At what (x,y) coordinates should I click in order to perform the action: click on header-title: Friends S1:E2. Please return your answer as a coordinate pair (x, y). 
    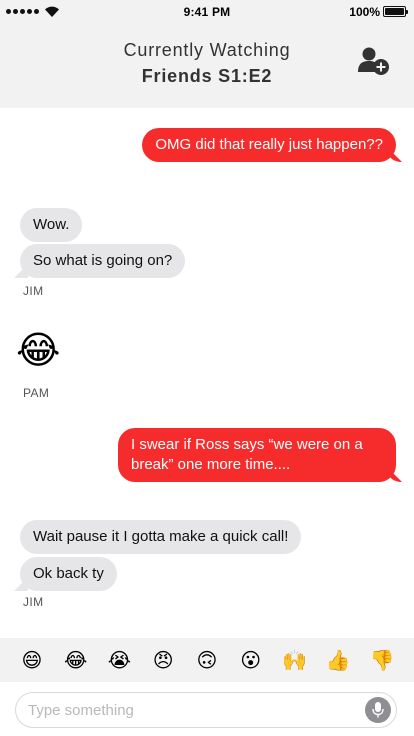
    Looking at the image, I should click on (207, 76).